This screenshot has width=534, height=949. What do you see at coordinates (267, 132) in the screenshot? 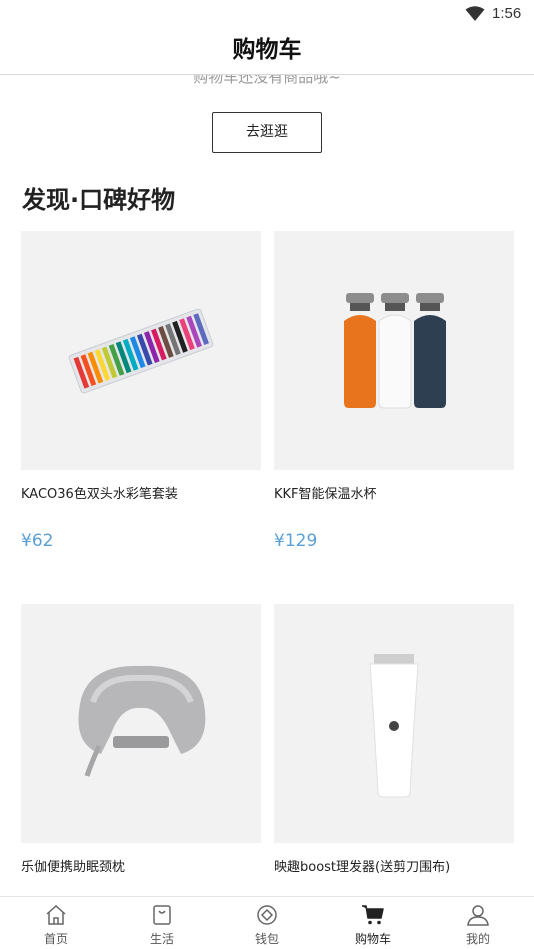
I see `go-shopping-button: 去逛逛` at bounding box center [267, 132].